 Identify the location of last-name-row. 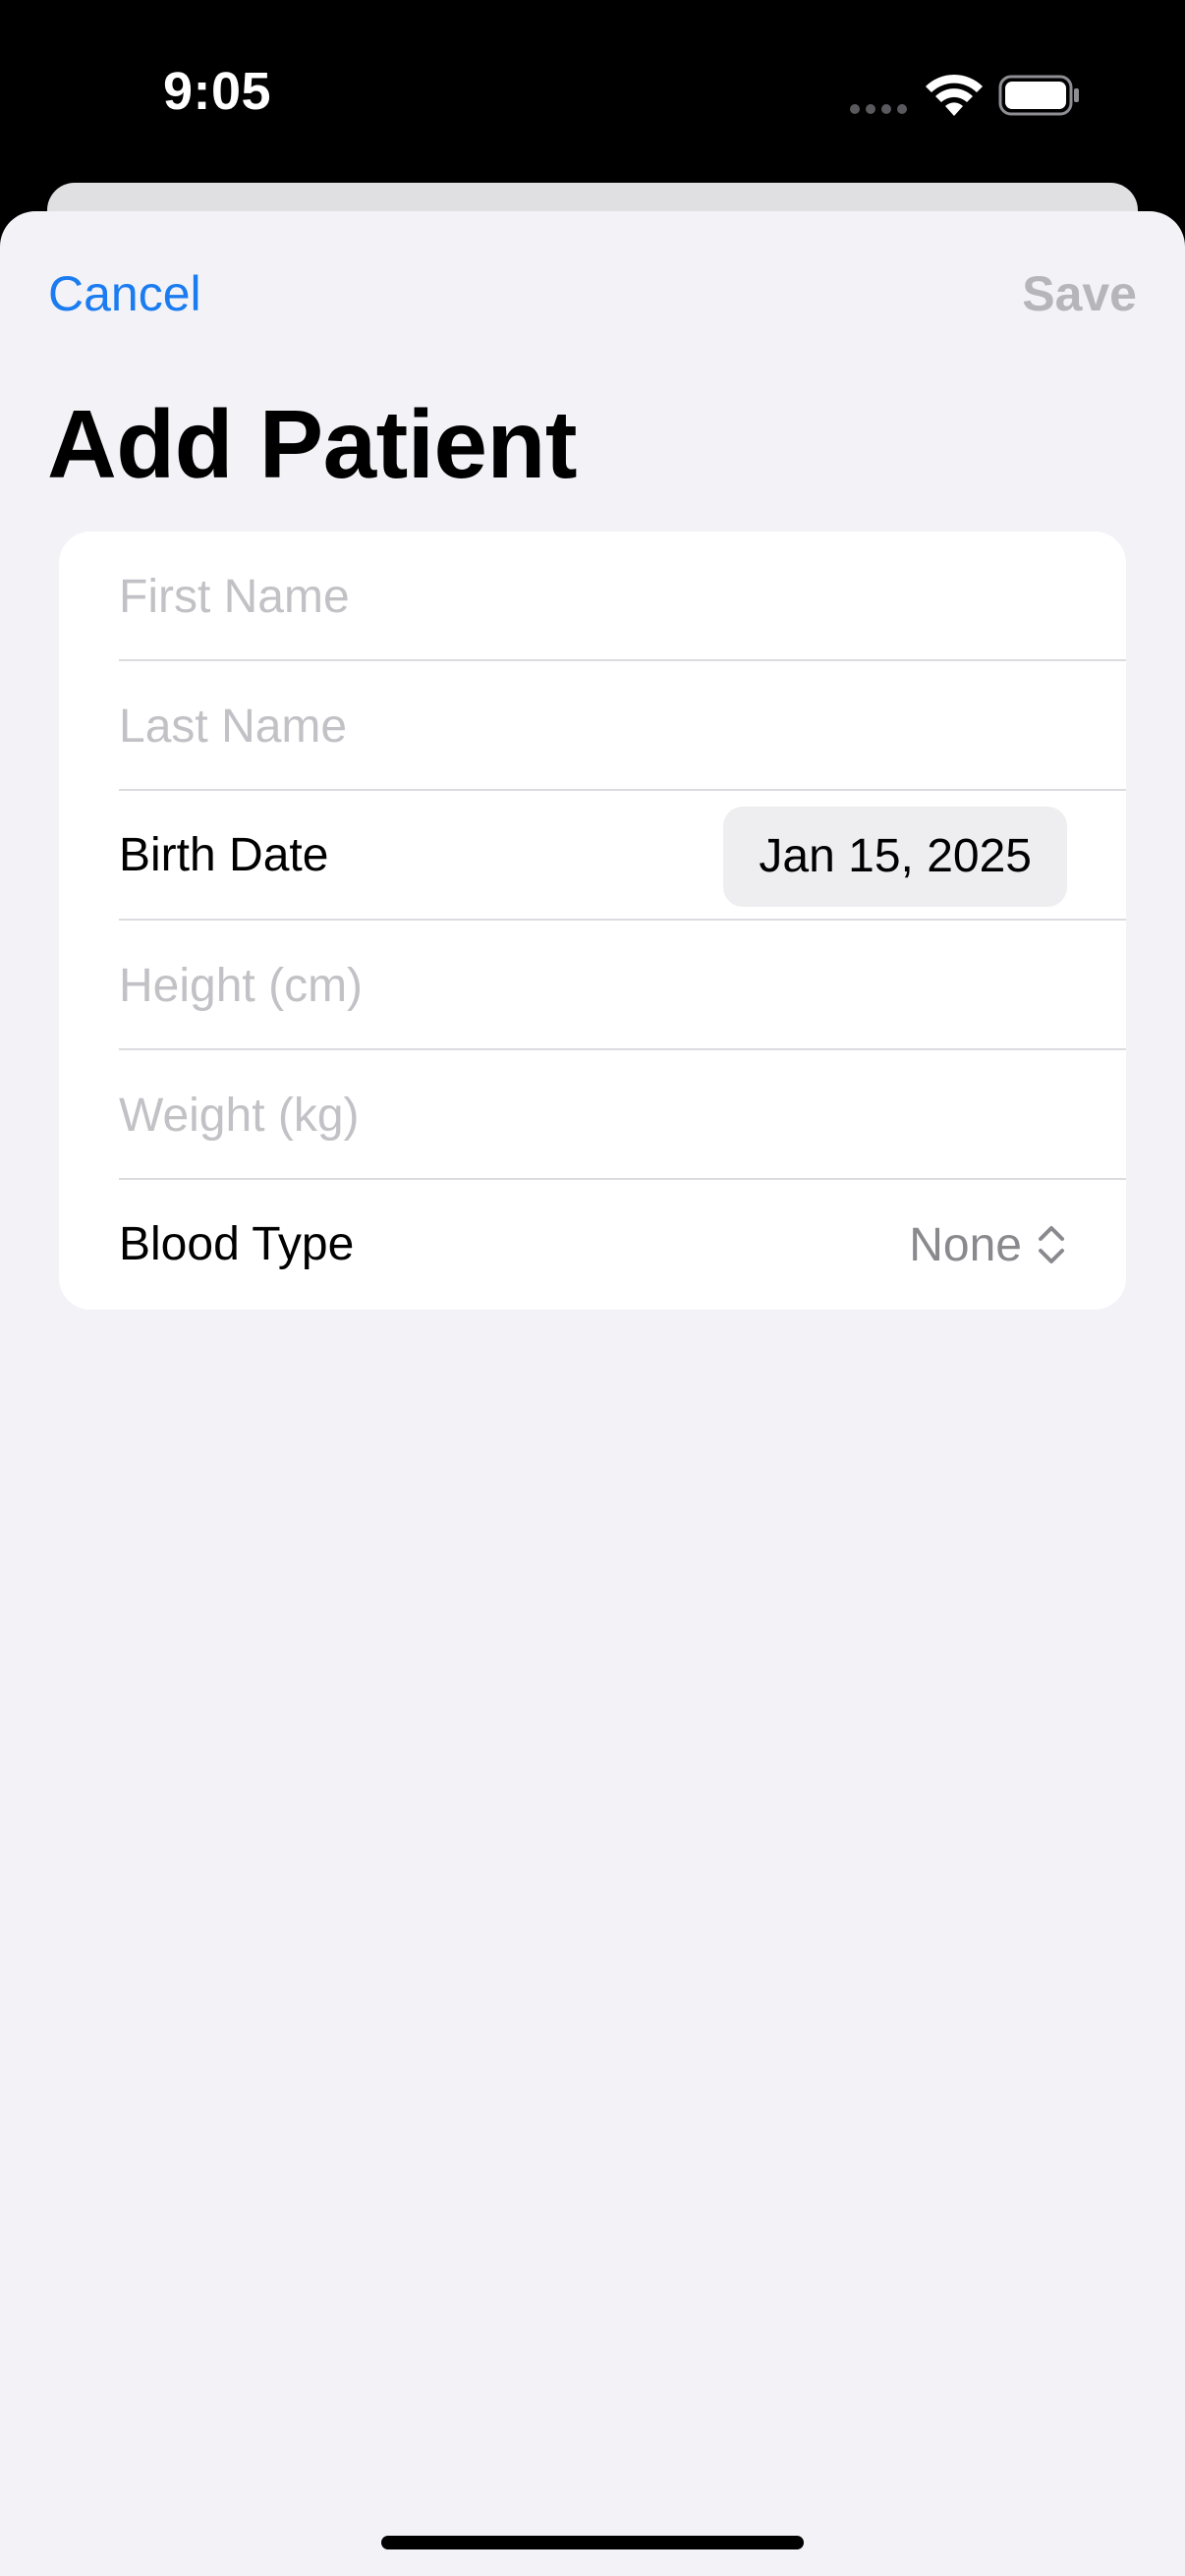
(592, 726).